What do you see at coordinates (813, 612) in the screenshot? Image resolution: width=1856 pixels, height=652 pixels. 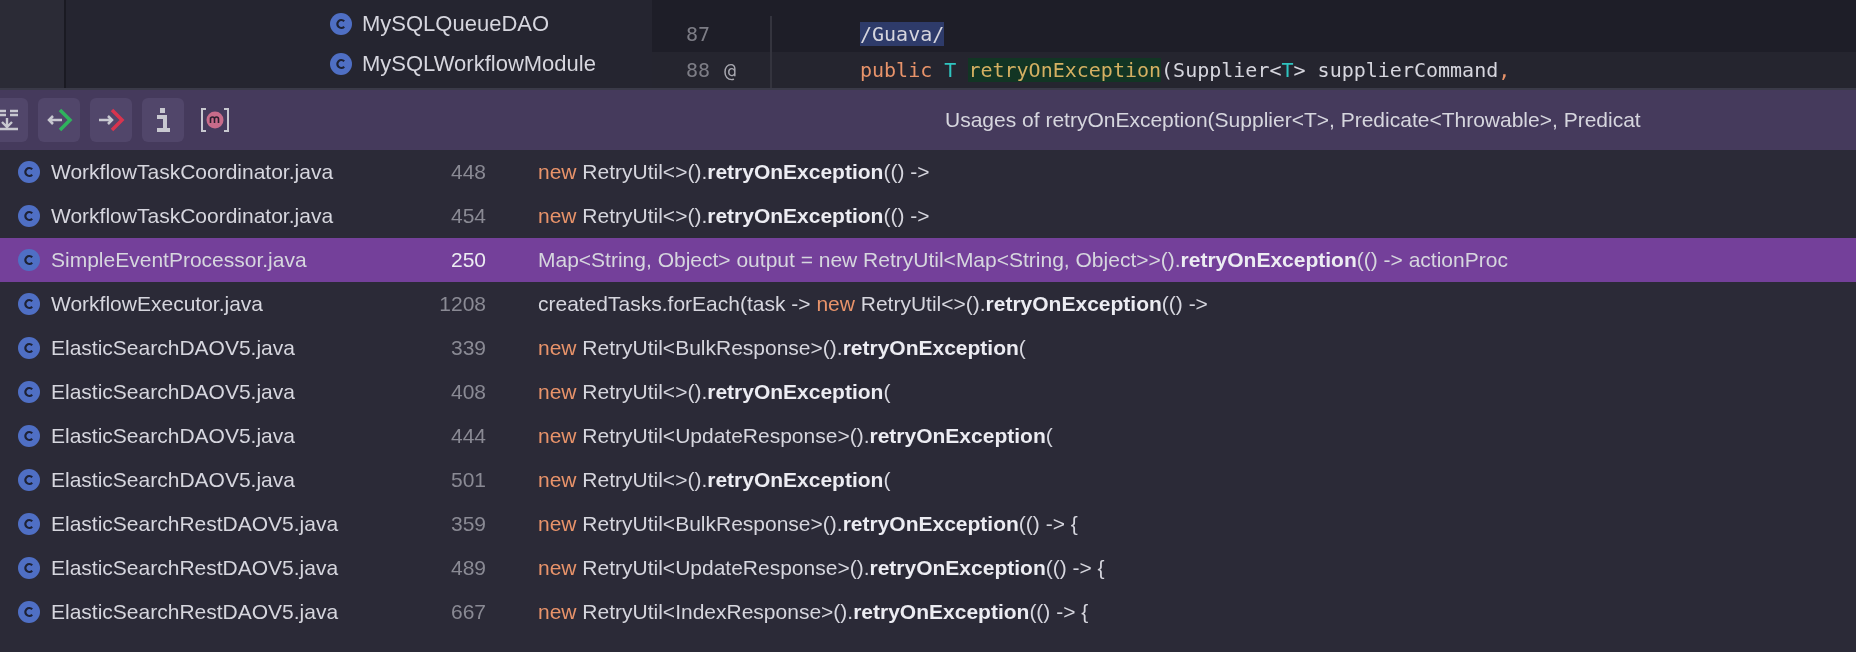 I see `code-snippet: new RetryUtil<IndexResponse>().retryOnException(() -> {` at bounding box center [813, 612].